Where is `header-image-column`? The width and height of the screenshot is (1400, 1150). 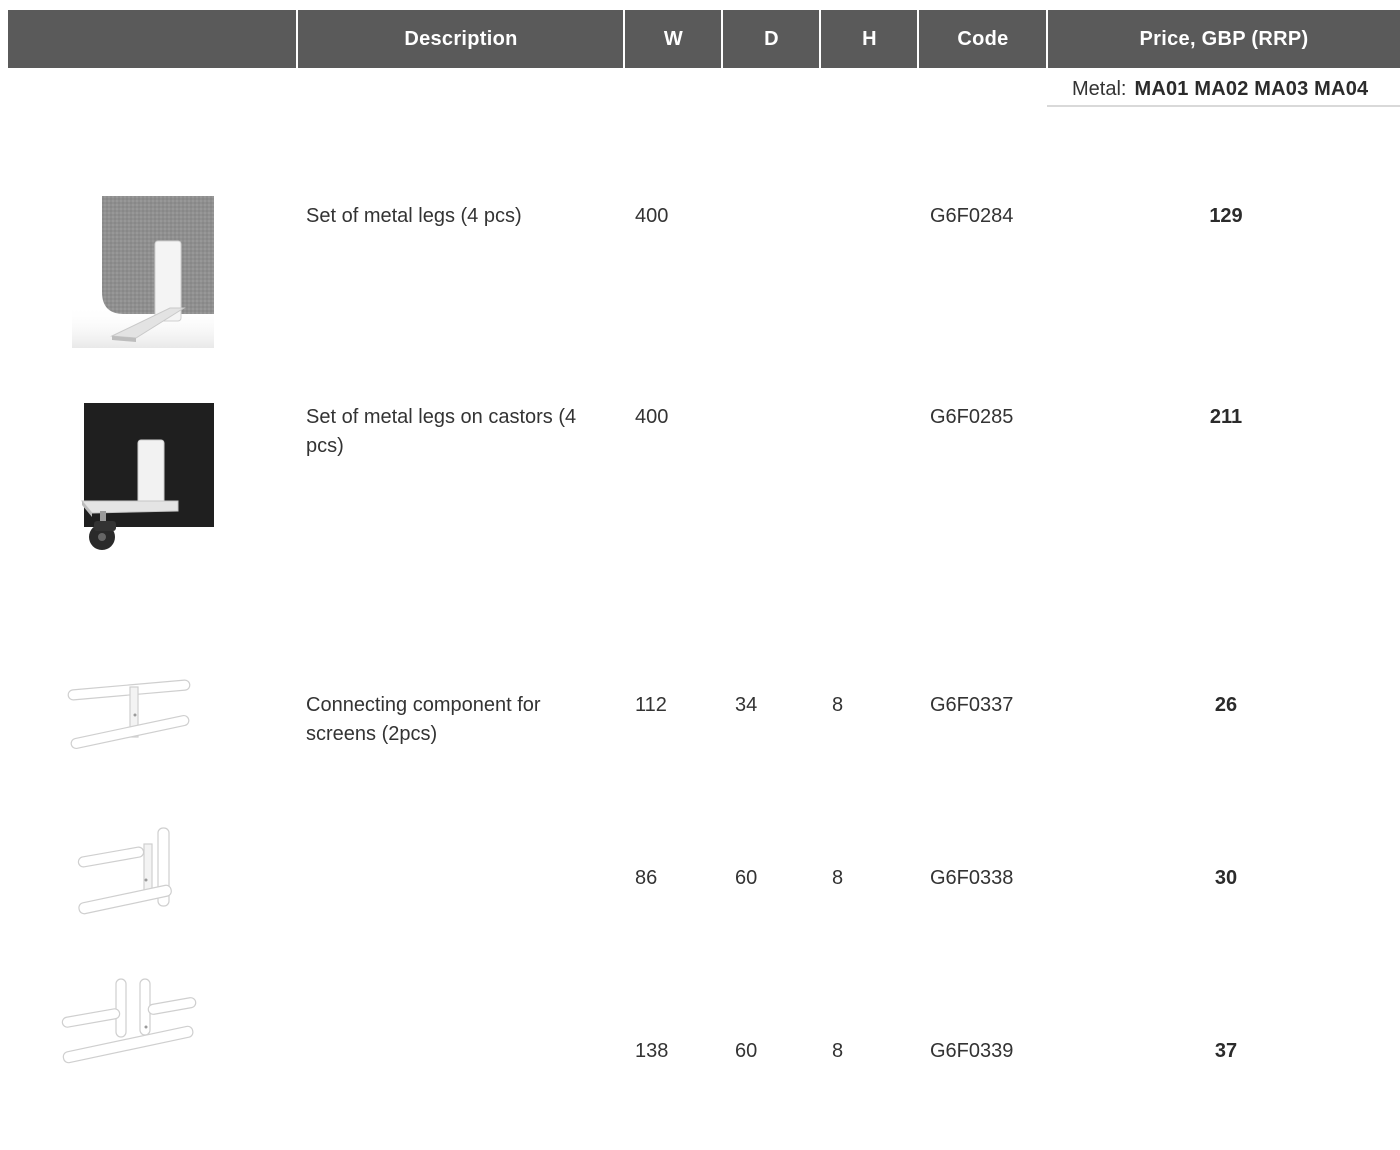
header-image-column is located at coordinates (152, 39).